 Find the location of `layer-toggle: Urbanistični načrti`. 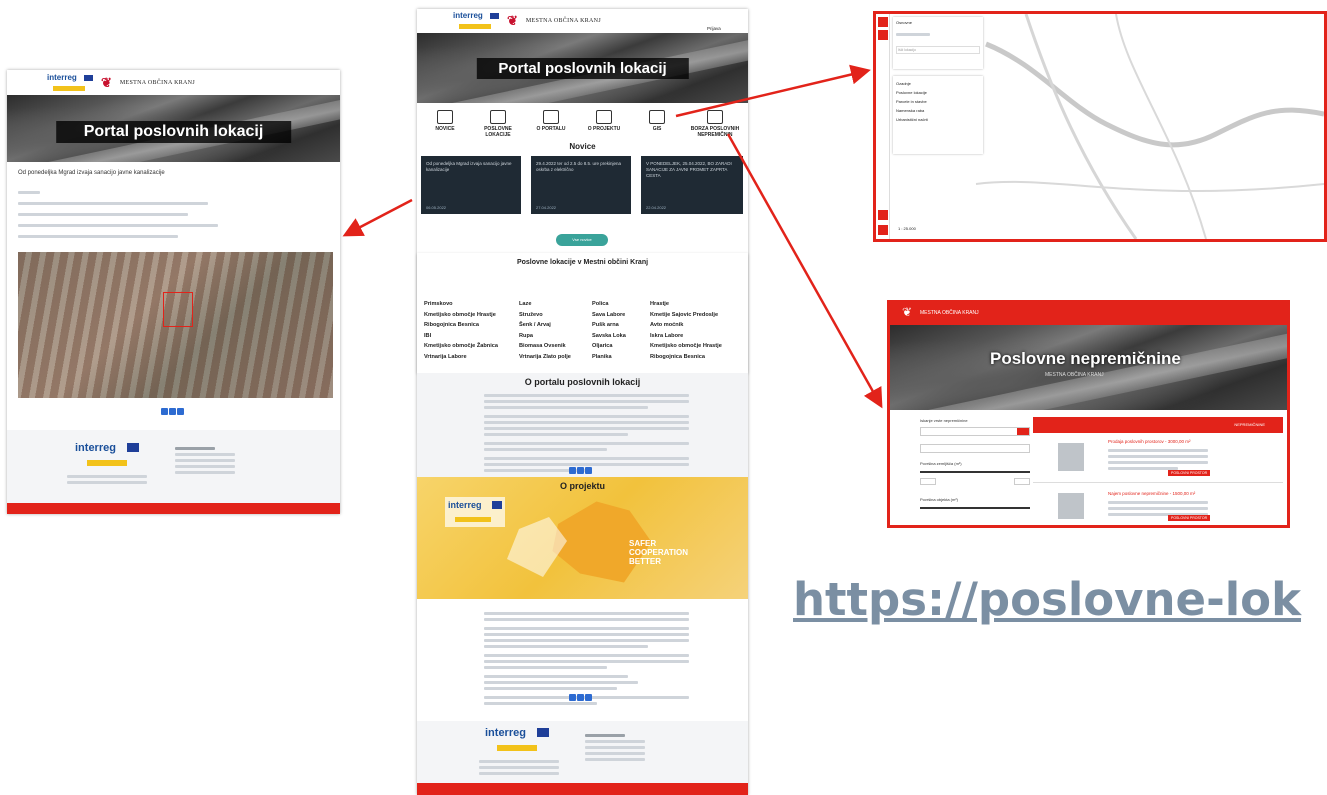

layer-toggle: Urbanistični načrti is located at coordinates (938, 119).